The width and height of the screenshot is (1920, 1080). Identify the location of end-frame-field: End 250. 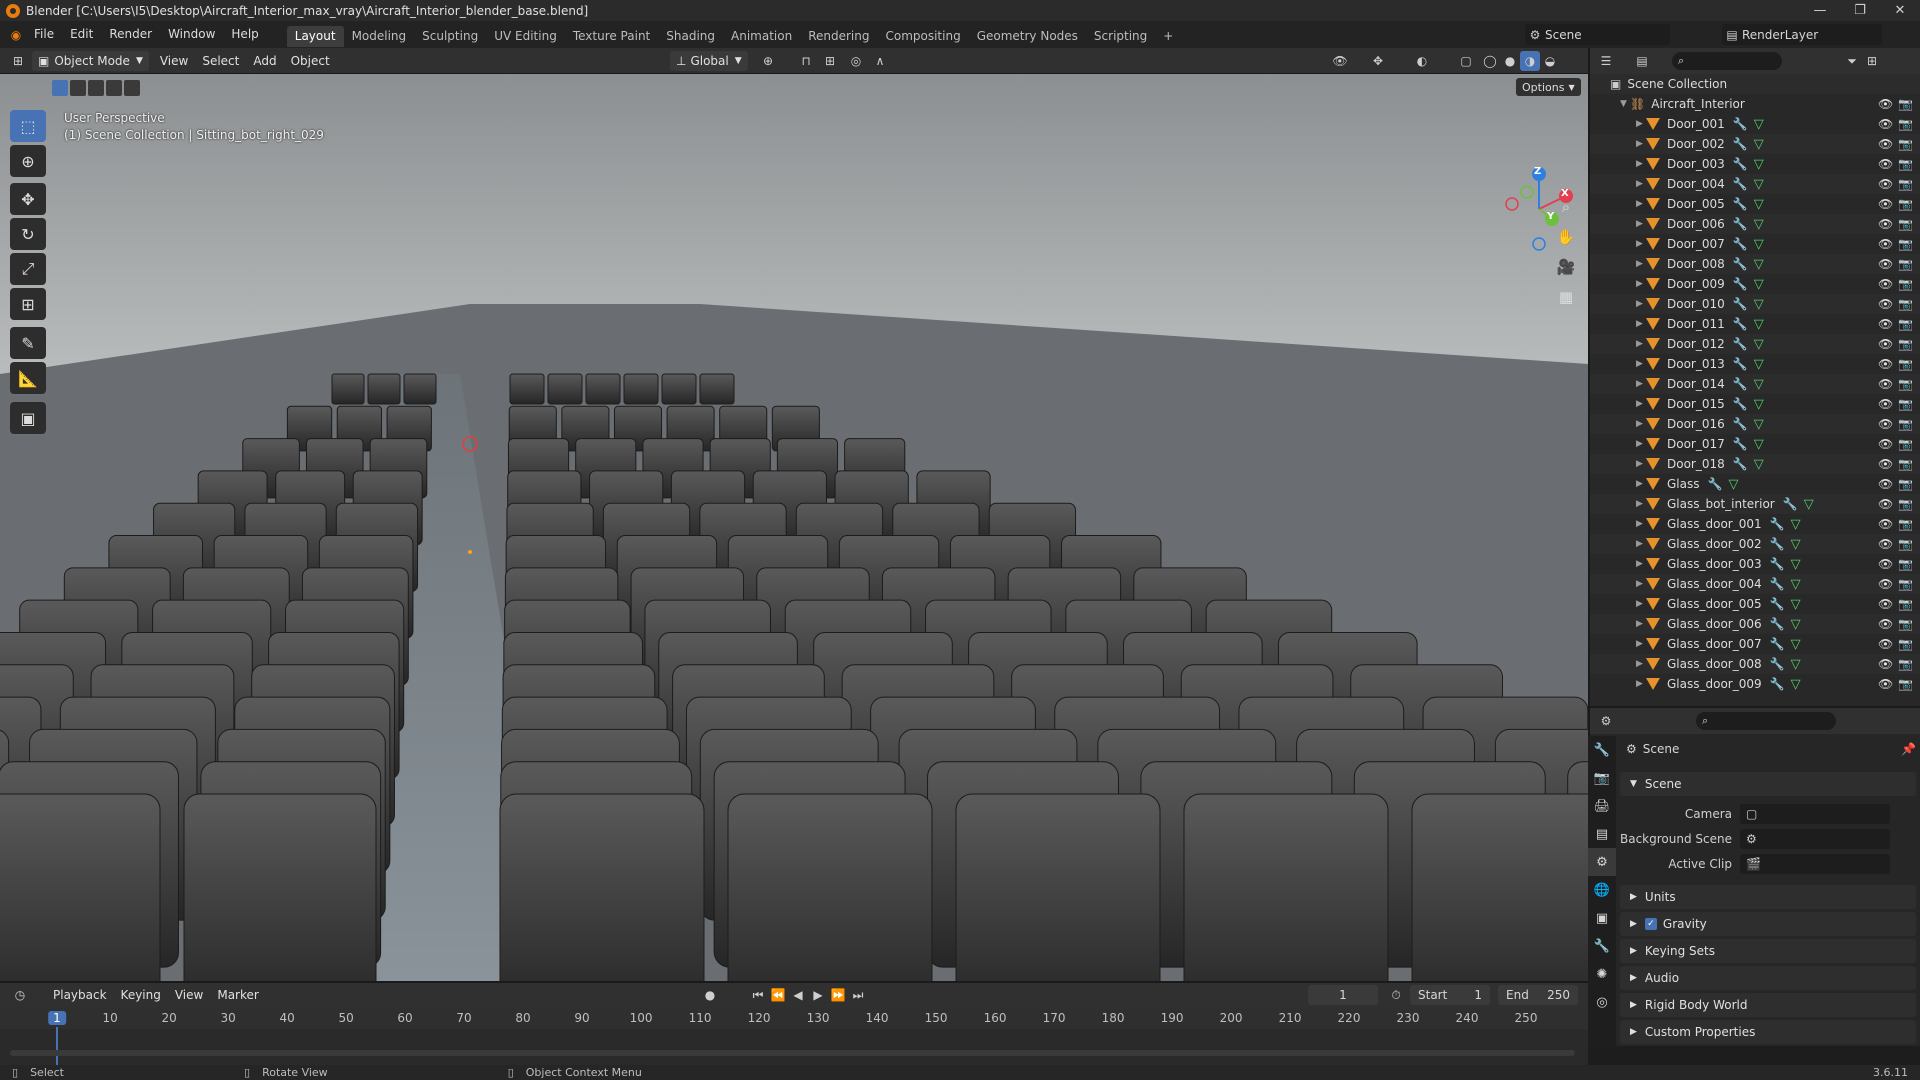
(1538, 995).